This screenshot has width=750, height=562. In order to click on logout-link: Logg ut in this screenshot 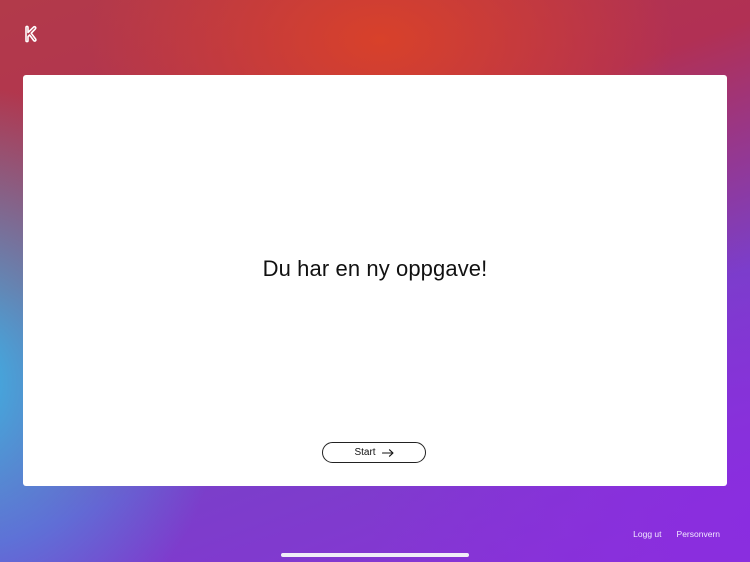, I will do `click(647, 534)`.